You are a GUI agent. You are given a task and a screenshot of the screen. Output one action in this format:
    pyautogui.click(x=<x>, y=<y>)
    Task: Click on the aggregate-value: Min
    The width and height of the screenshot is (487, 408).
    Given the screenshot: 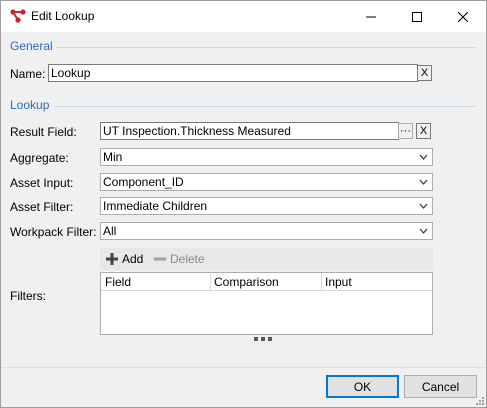 What is the action you would take?
    pyautogui.click(x=113, y=157)
    